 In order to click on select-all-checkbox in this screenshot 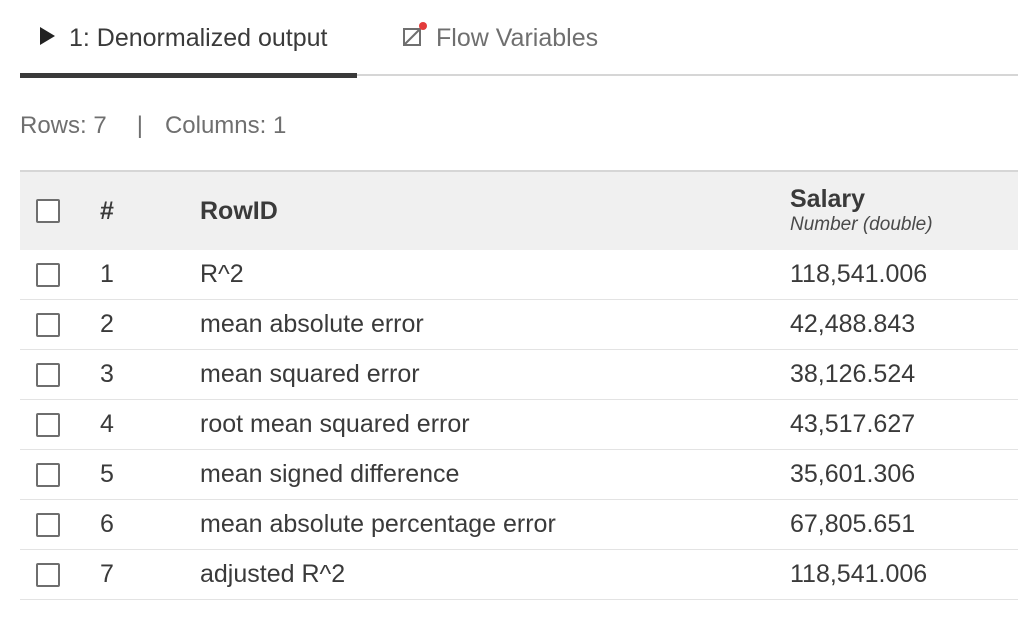, I will do `click(48, 211)`.